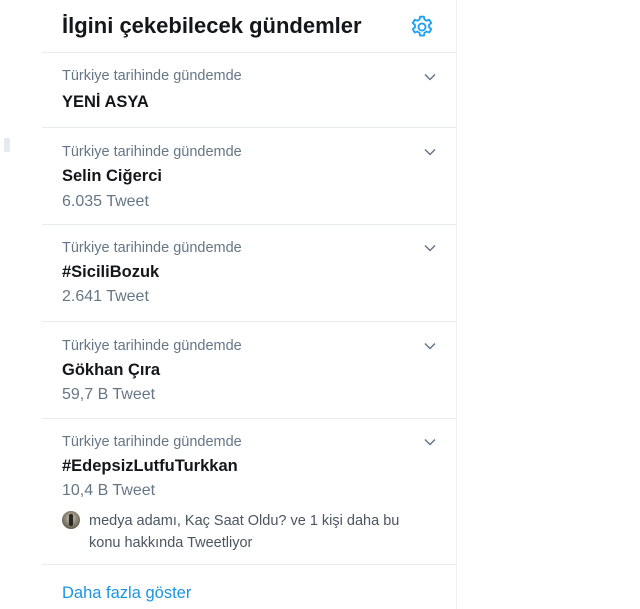 The height and width of the screenshot is (609, 640). What do you see at coordinates (111, 370) in the screenshot?
I see `trend-name: Gökhan Çıra` at bounding box center [111, 370].